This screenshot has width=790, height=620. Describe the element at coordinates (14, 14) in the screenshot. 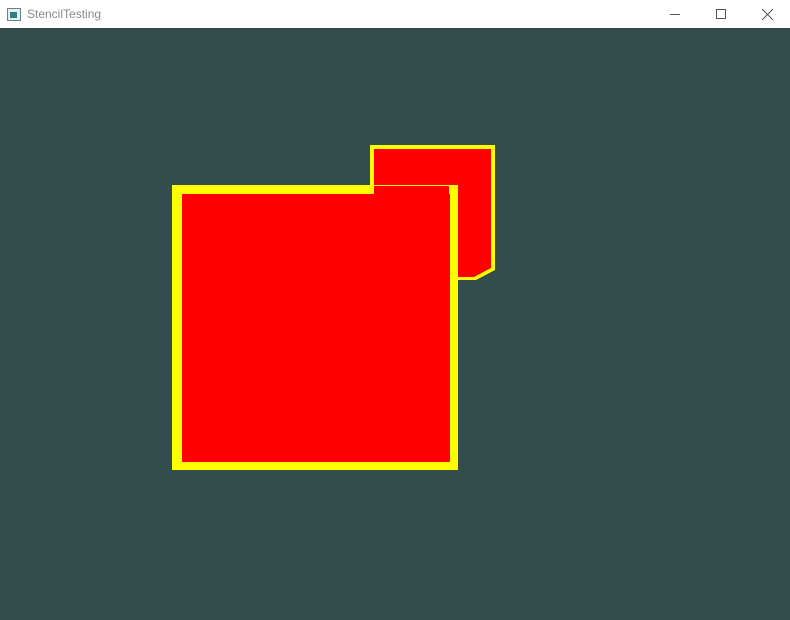

I see `app-icon` at that location.